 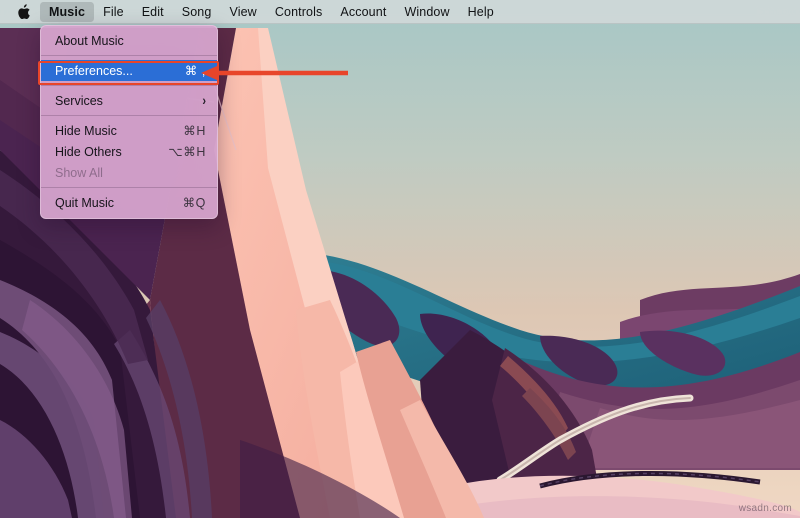 I want to click on menubar-item-account: Account, so click(x=363, y=12).